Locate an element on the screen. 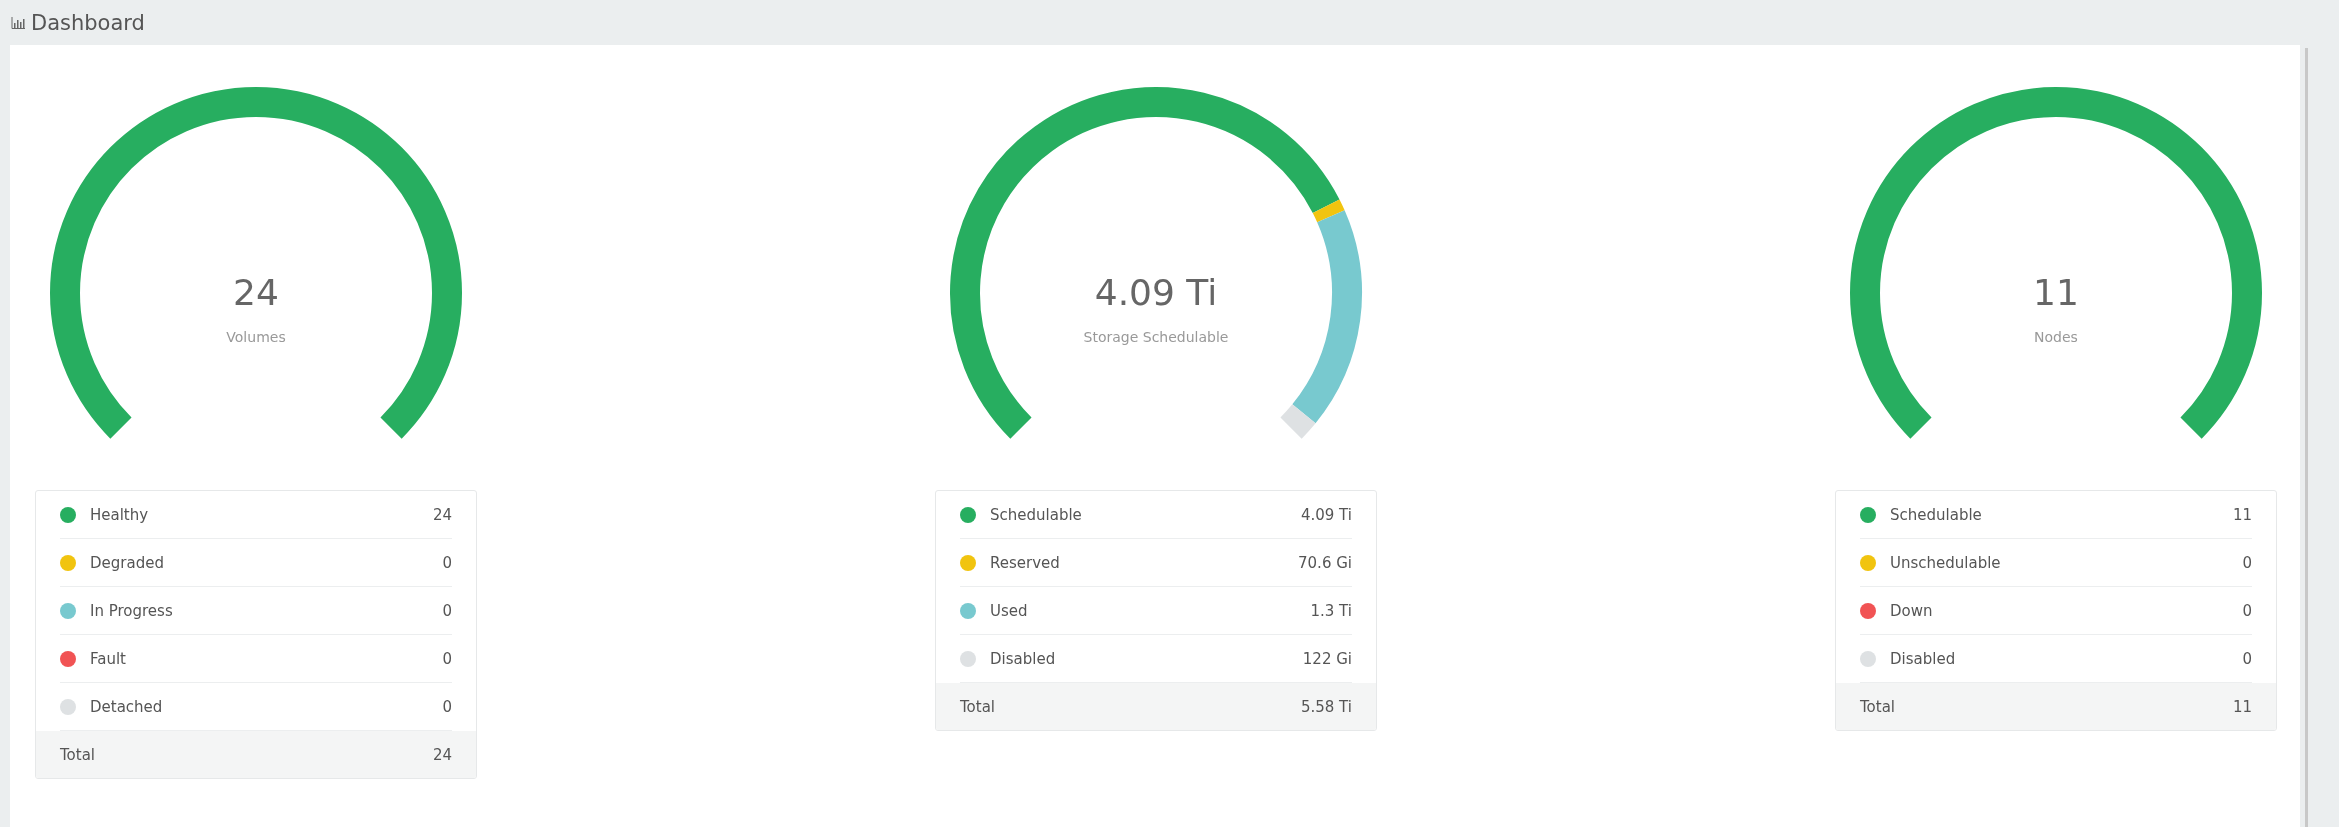 The image size is (2339, 827). scrollbar is located at coordinates (2306, 437).